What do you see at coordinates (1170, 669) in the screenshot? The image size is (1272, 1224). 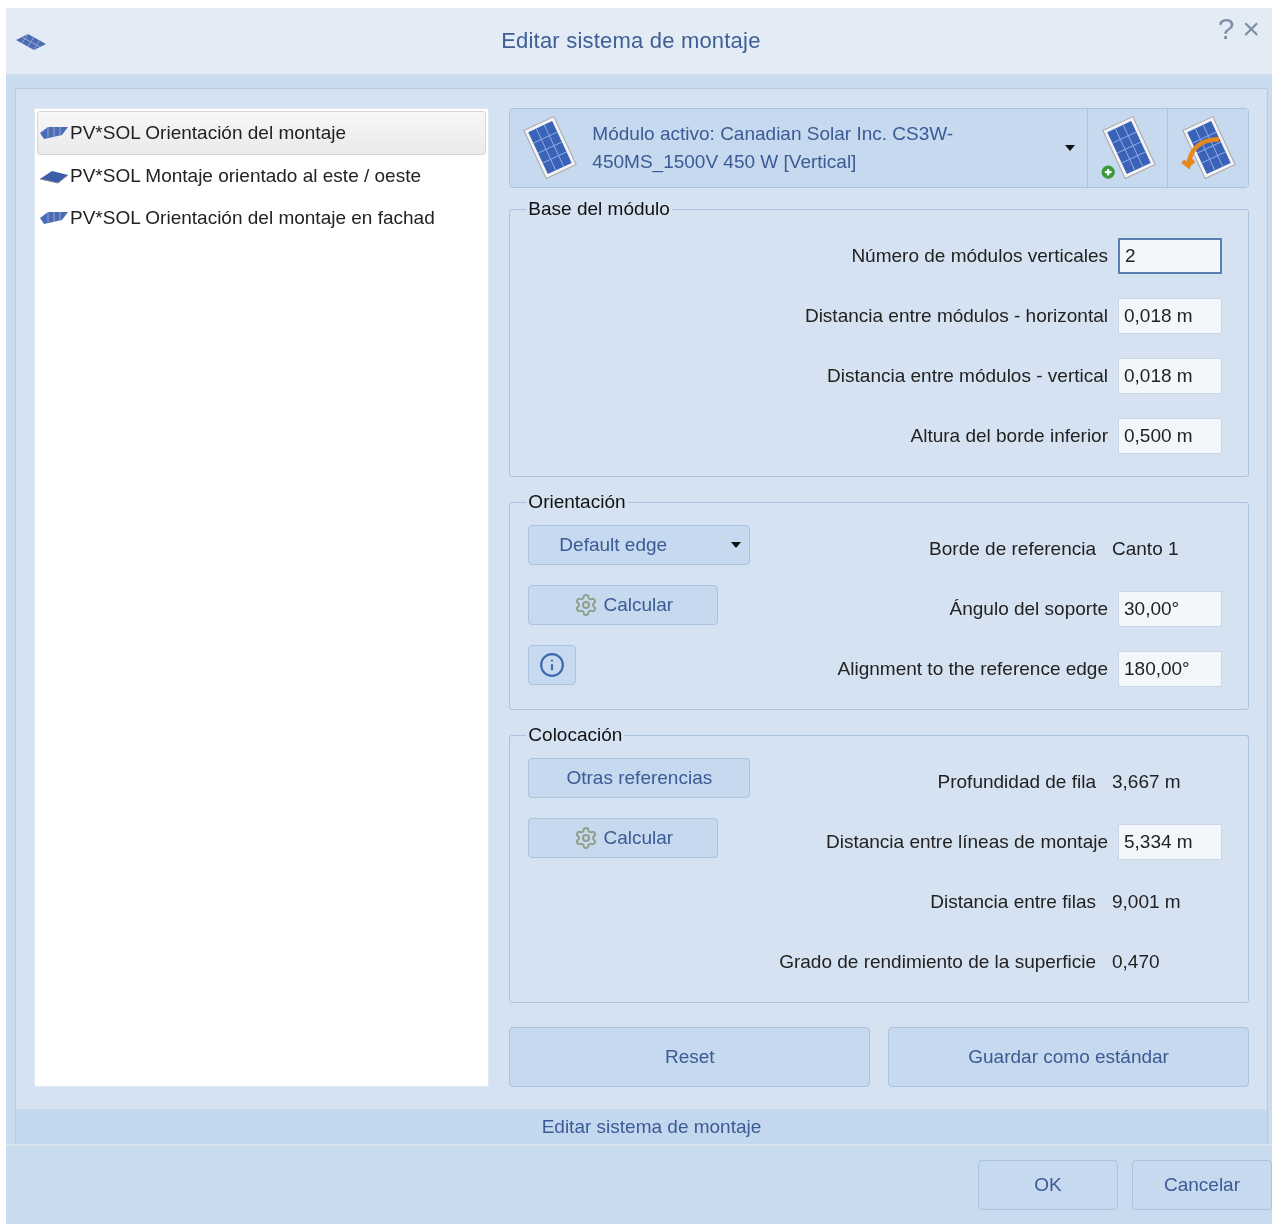 I see `input-field: 180,00°` at bounding box center [1170, 669].